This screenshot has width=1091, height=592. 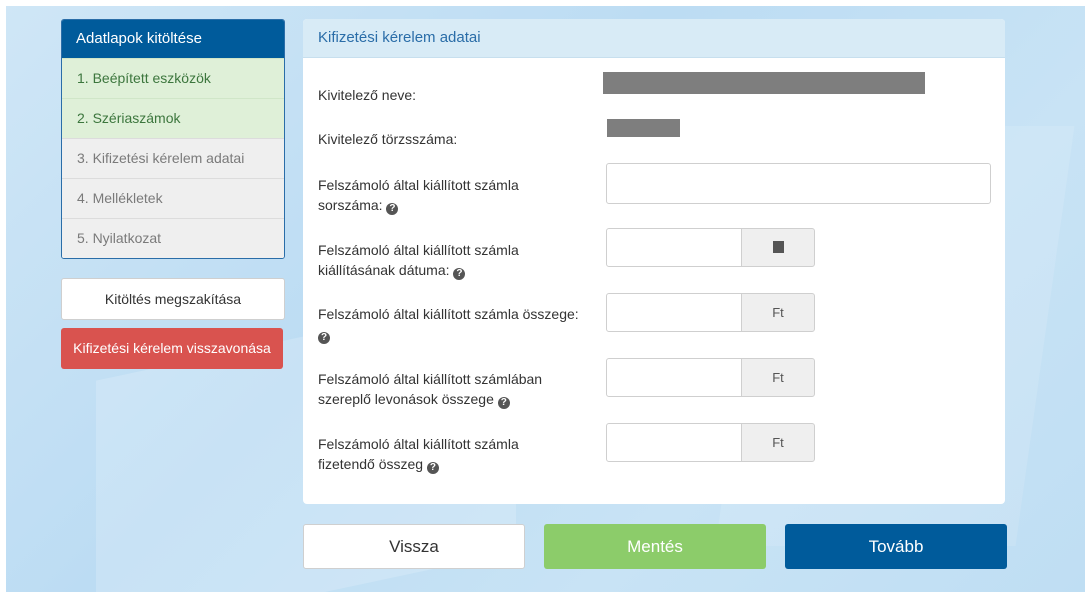 I want to click on contractor-id-redacted, so click(x=643, y=128).